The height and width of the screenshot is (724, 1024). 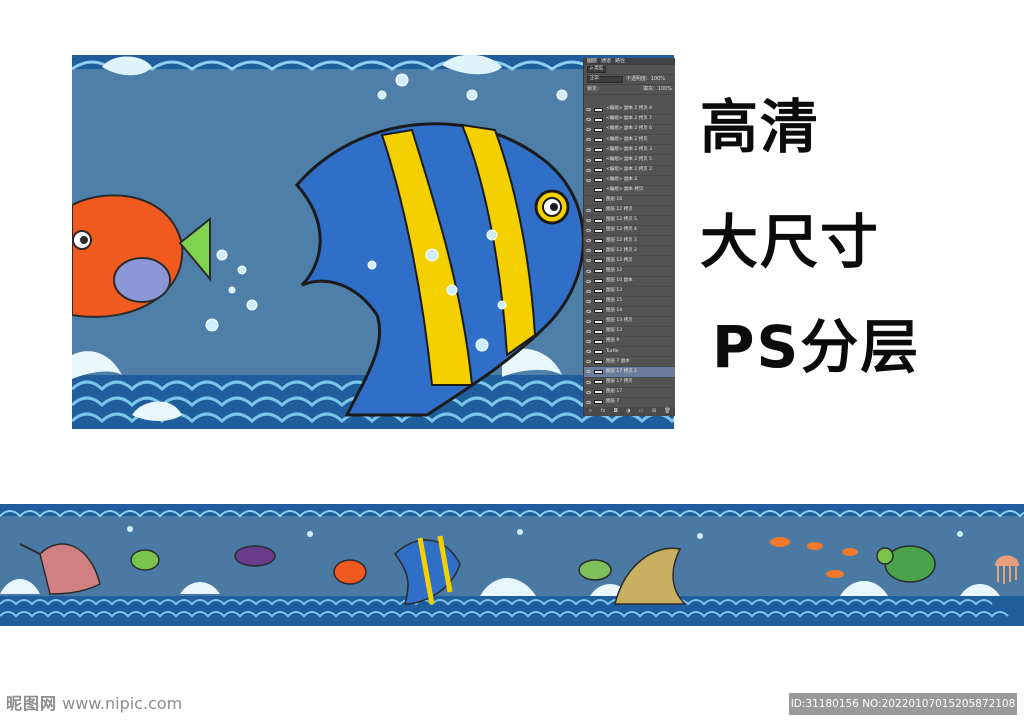 I want to click on layer-row: <编组> 副本 2, so click(x=629, y=181).